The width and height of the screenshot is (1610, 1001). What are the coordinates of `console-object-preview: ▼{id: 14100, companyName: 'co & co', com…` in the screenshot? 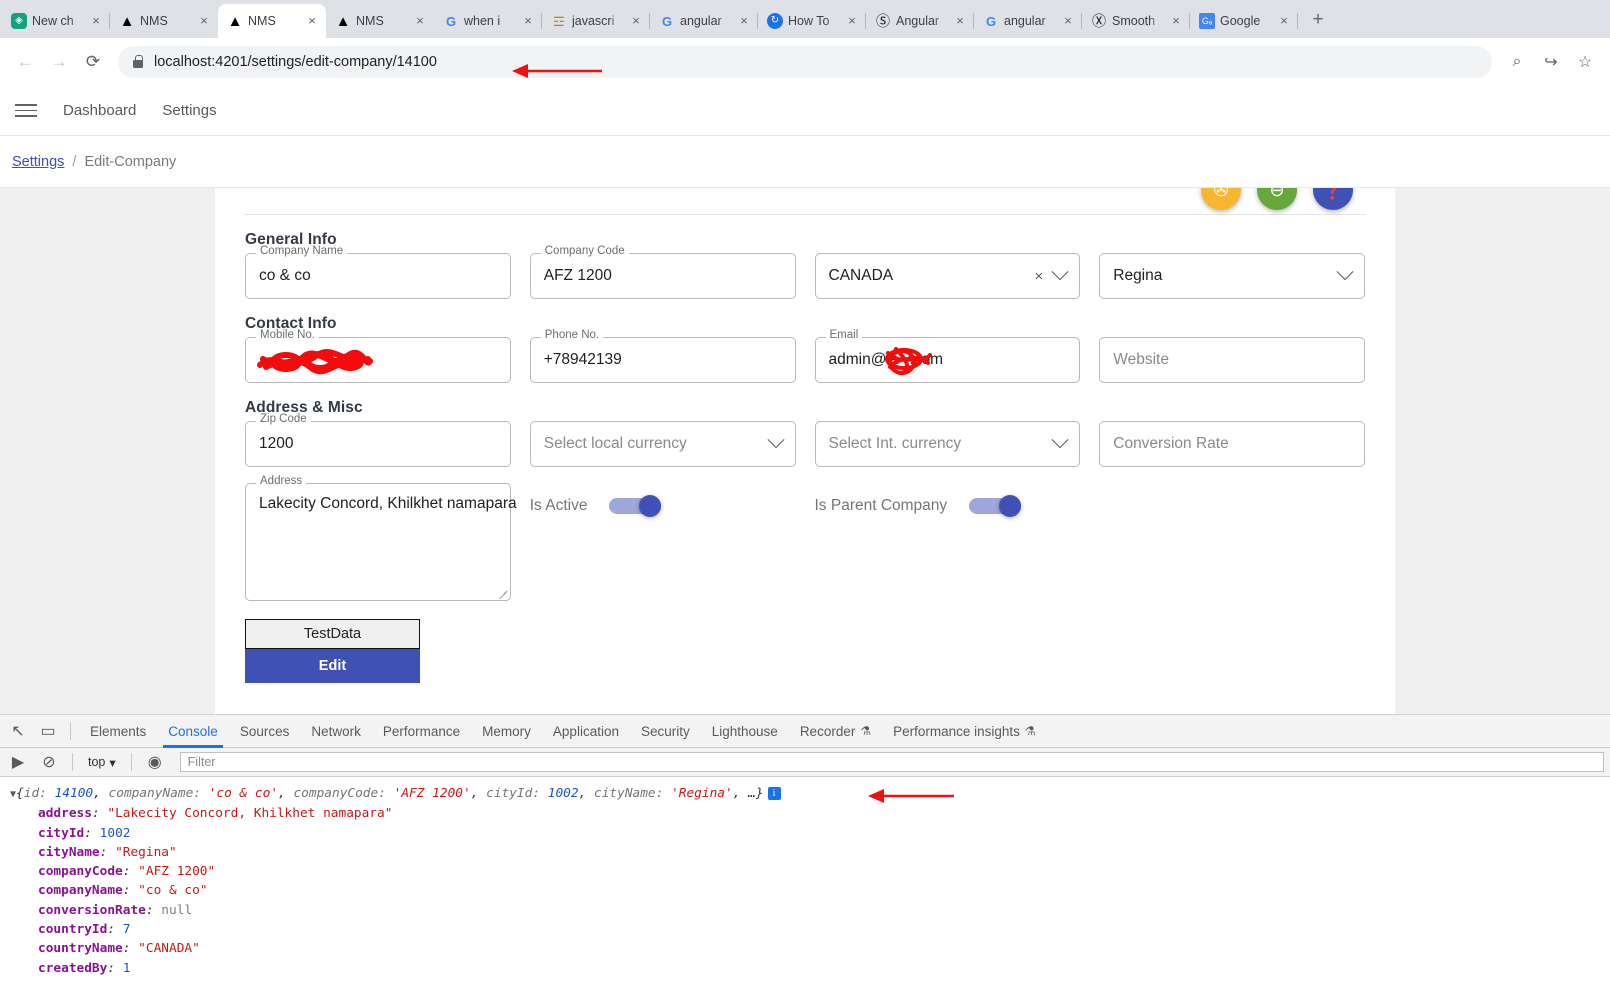 It's located at (805, 794).